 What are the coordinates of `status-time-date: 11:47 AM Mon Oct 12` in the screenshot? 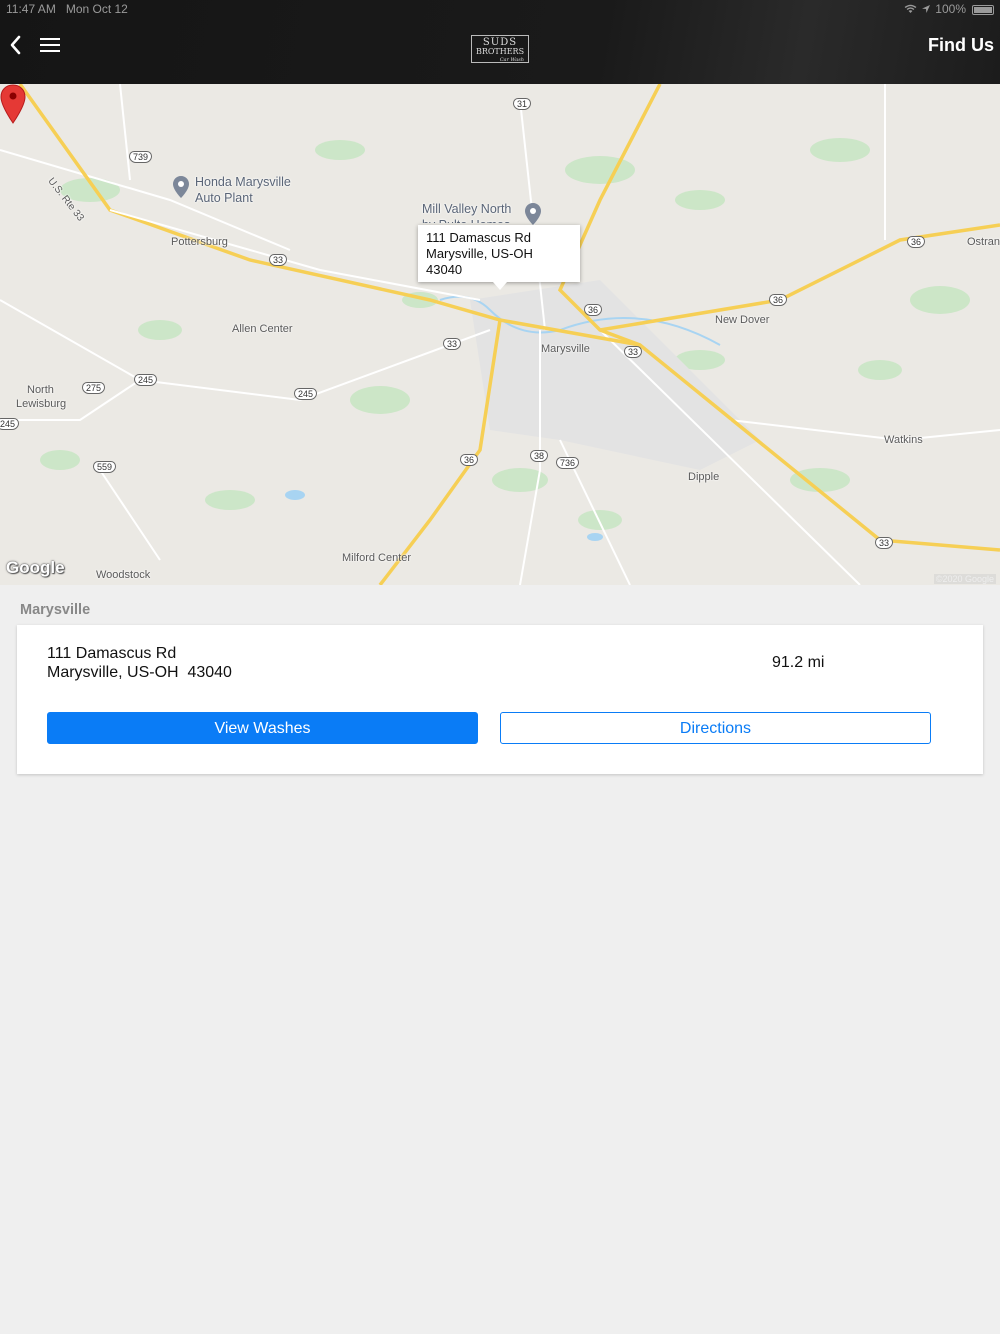 It's located at (67, 9).